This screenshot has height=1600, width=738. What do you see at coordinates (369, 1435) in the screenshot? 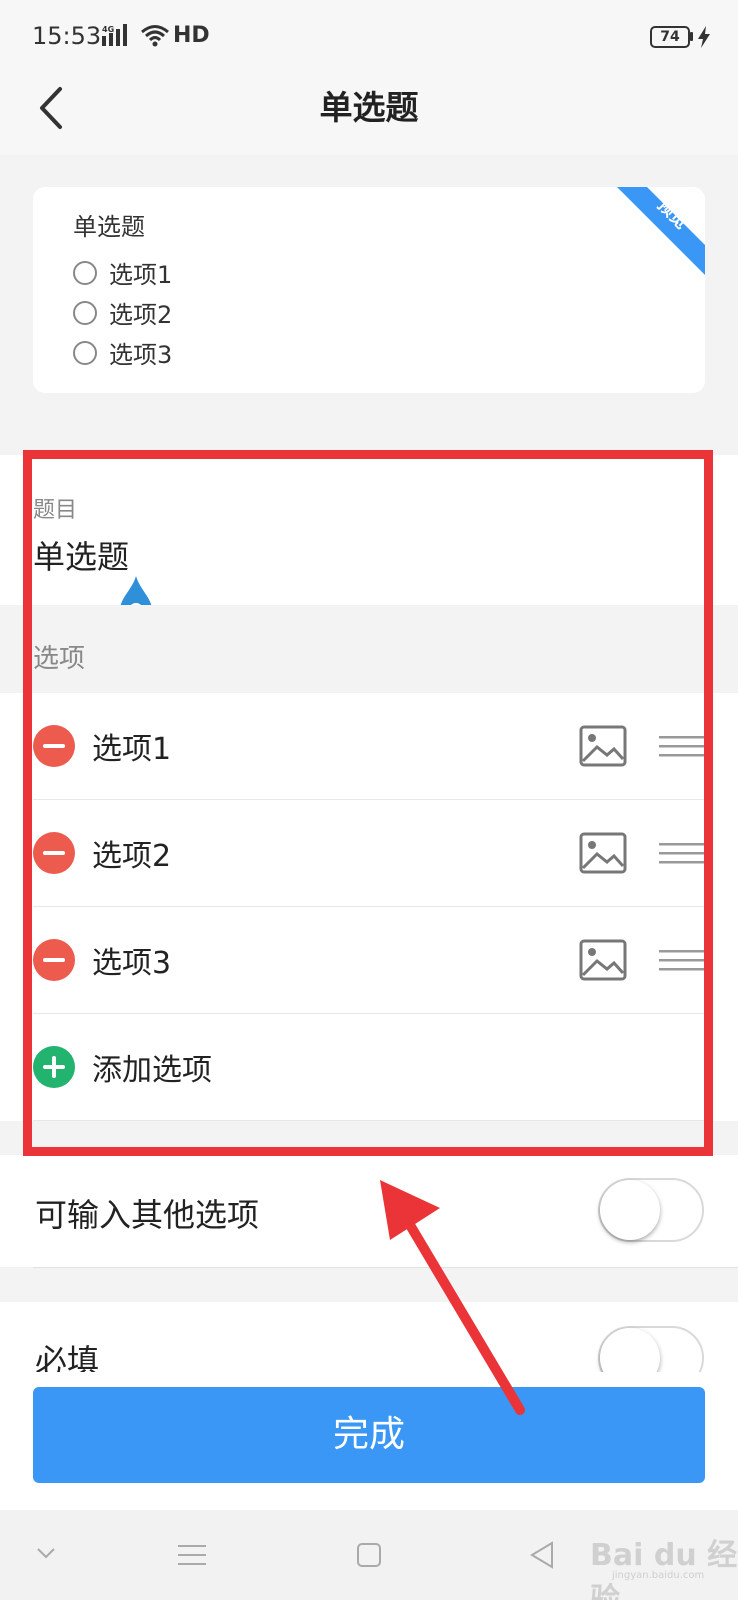
I see `done-button: 完成` at bounding box center [369, 1435].